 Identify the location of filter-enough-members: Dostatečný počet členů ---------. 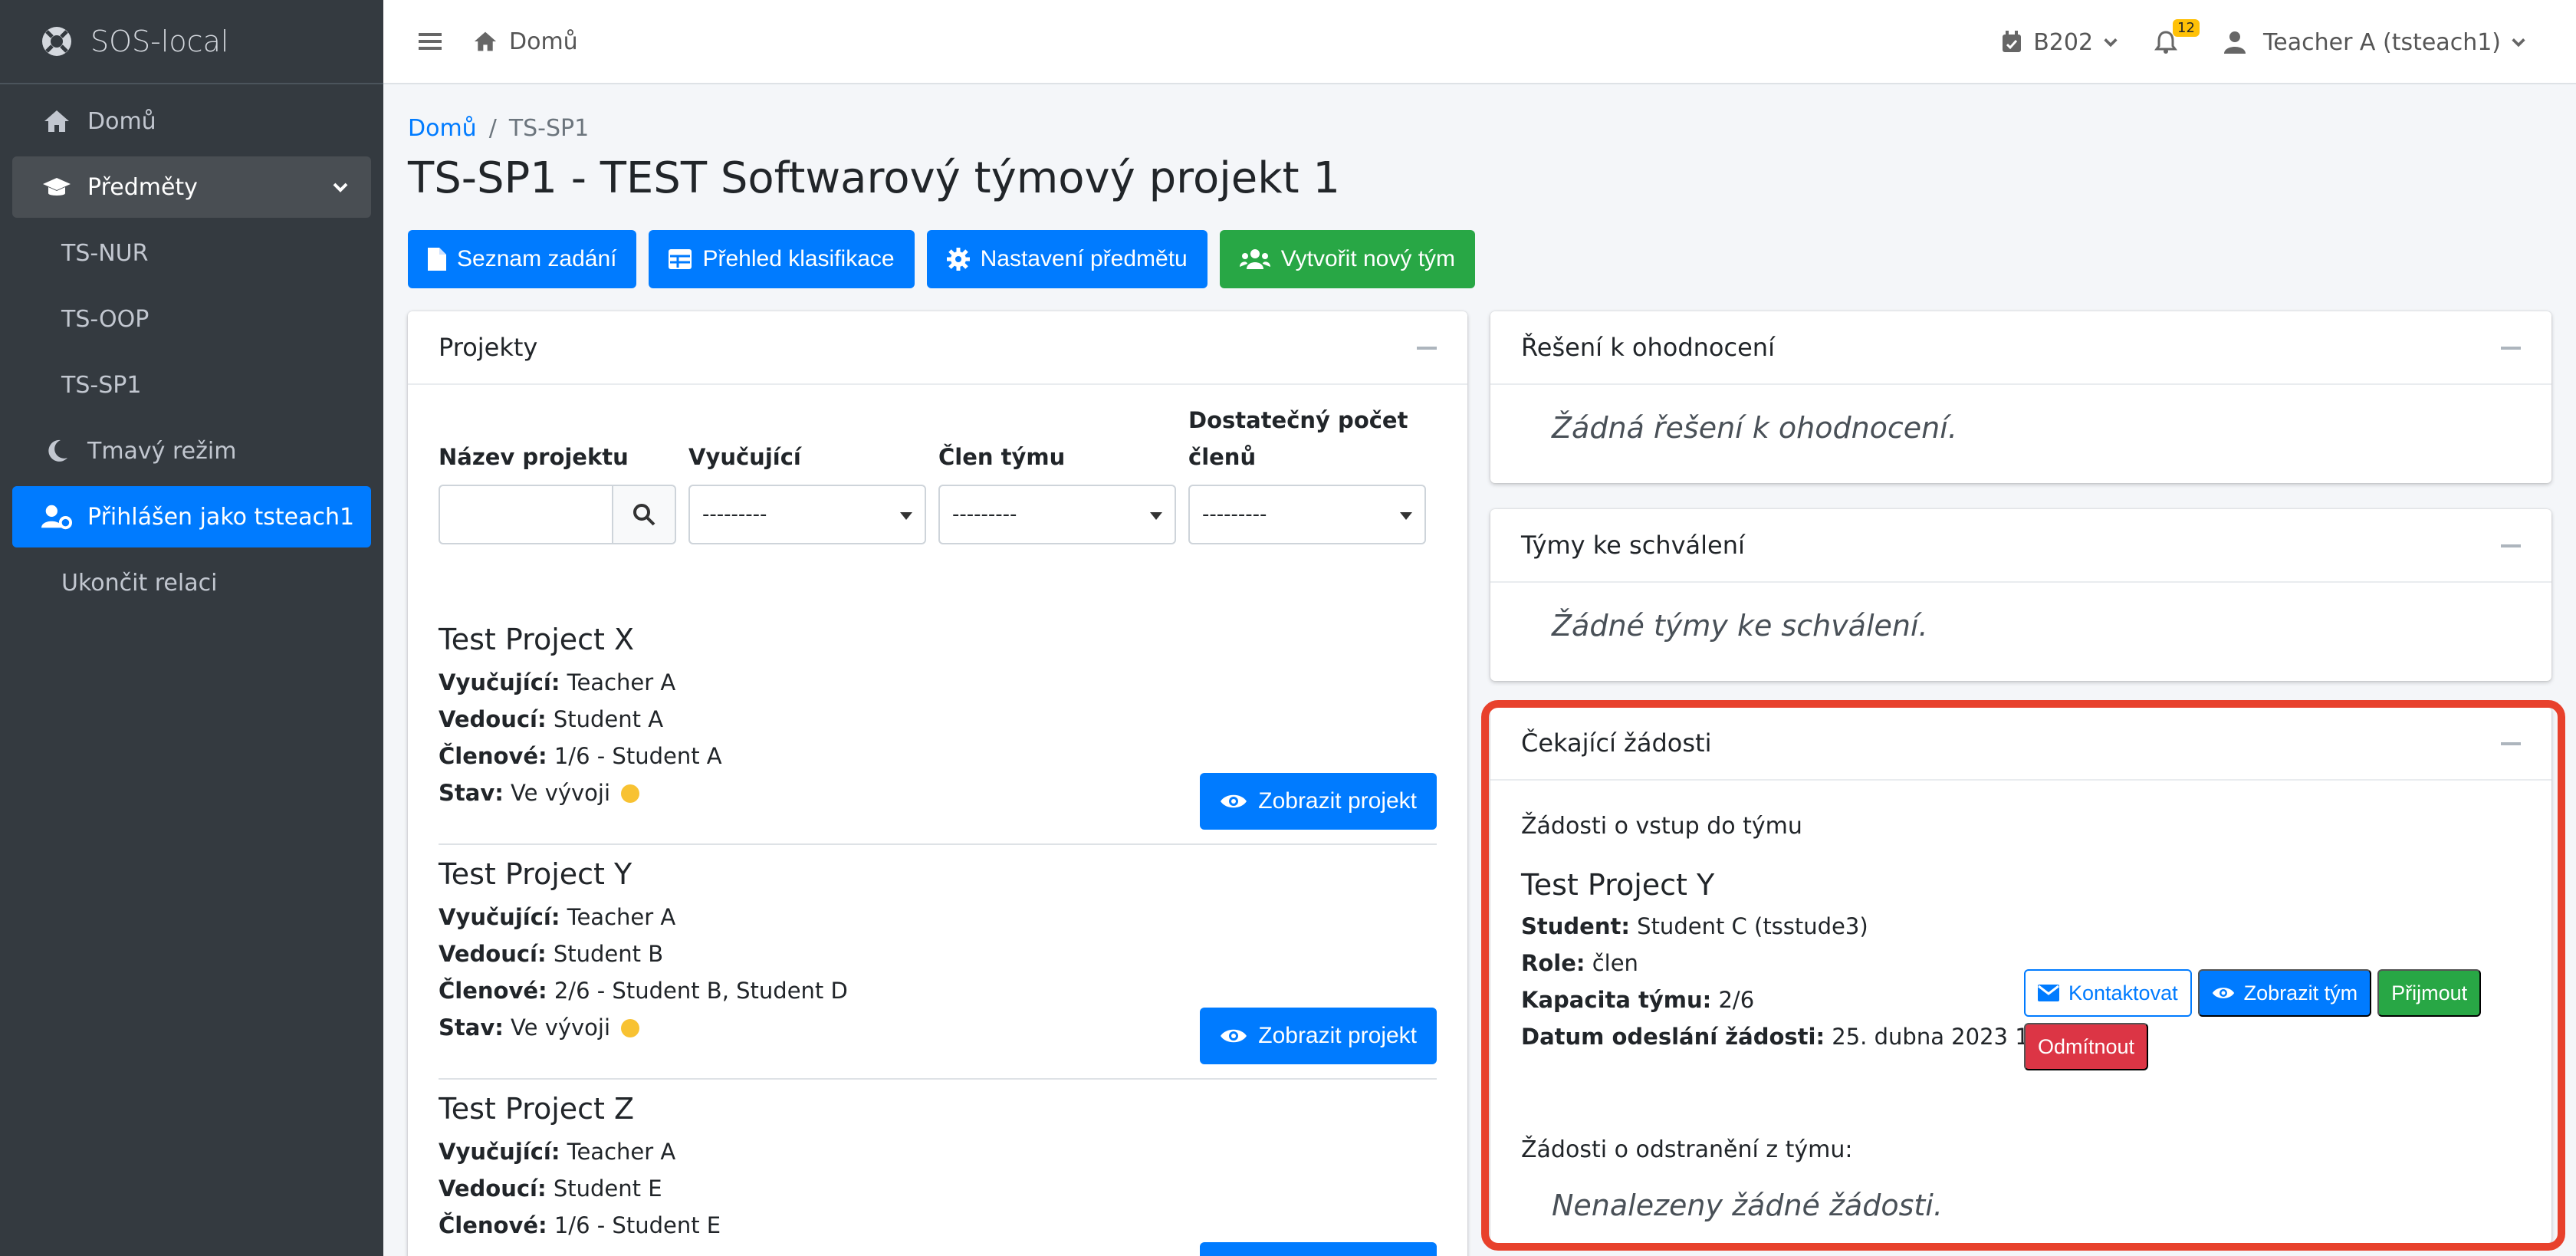
(1307, 473).